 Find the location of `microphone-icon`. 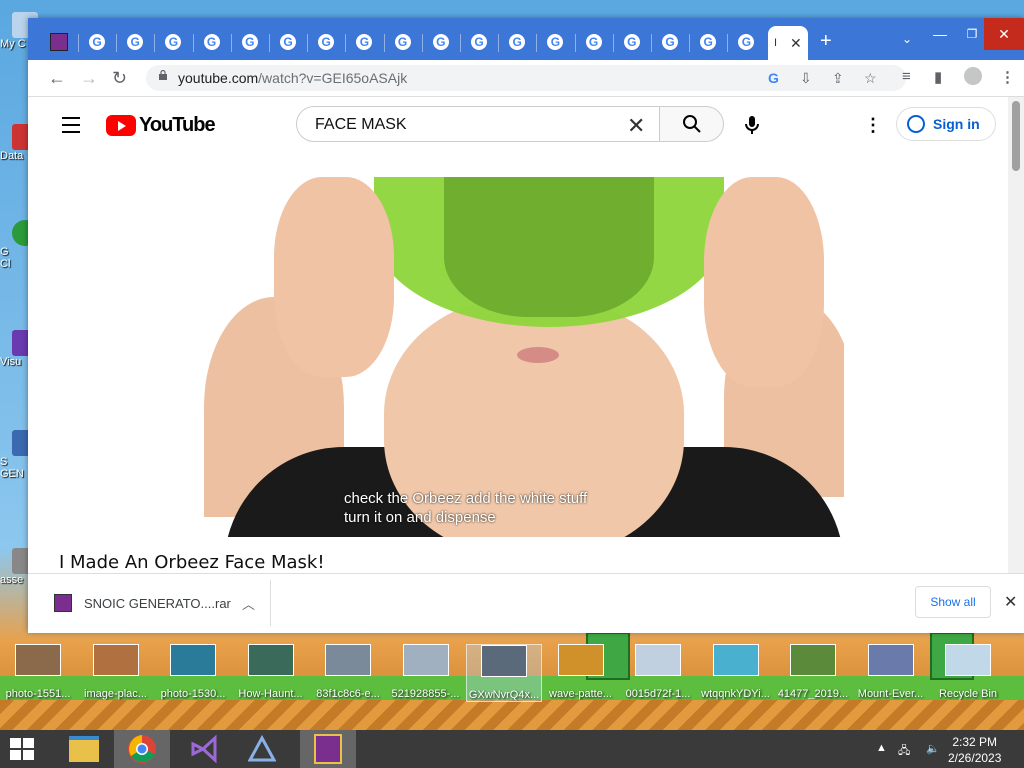

microphone-icon is located at coordinates (752, 125).